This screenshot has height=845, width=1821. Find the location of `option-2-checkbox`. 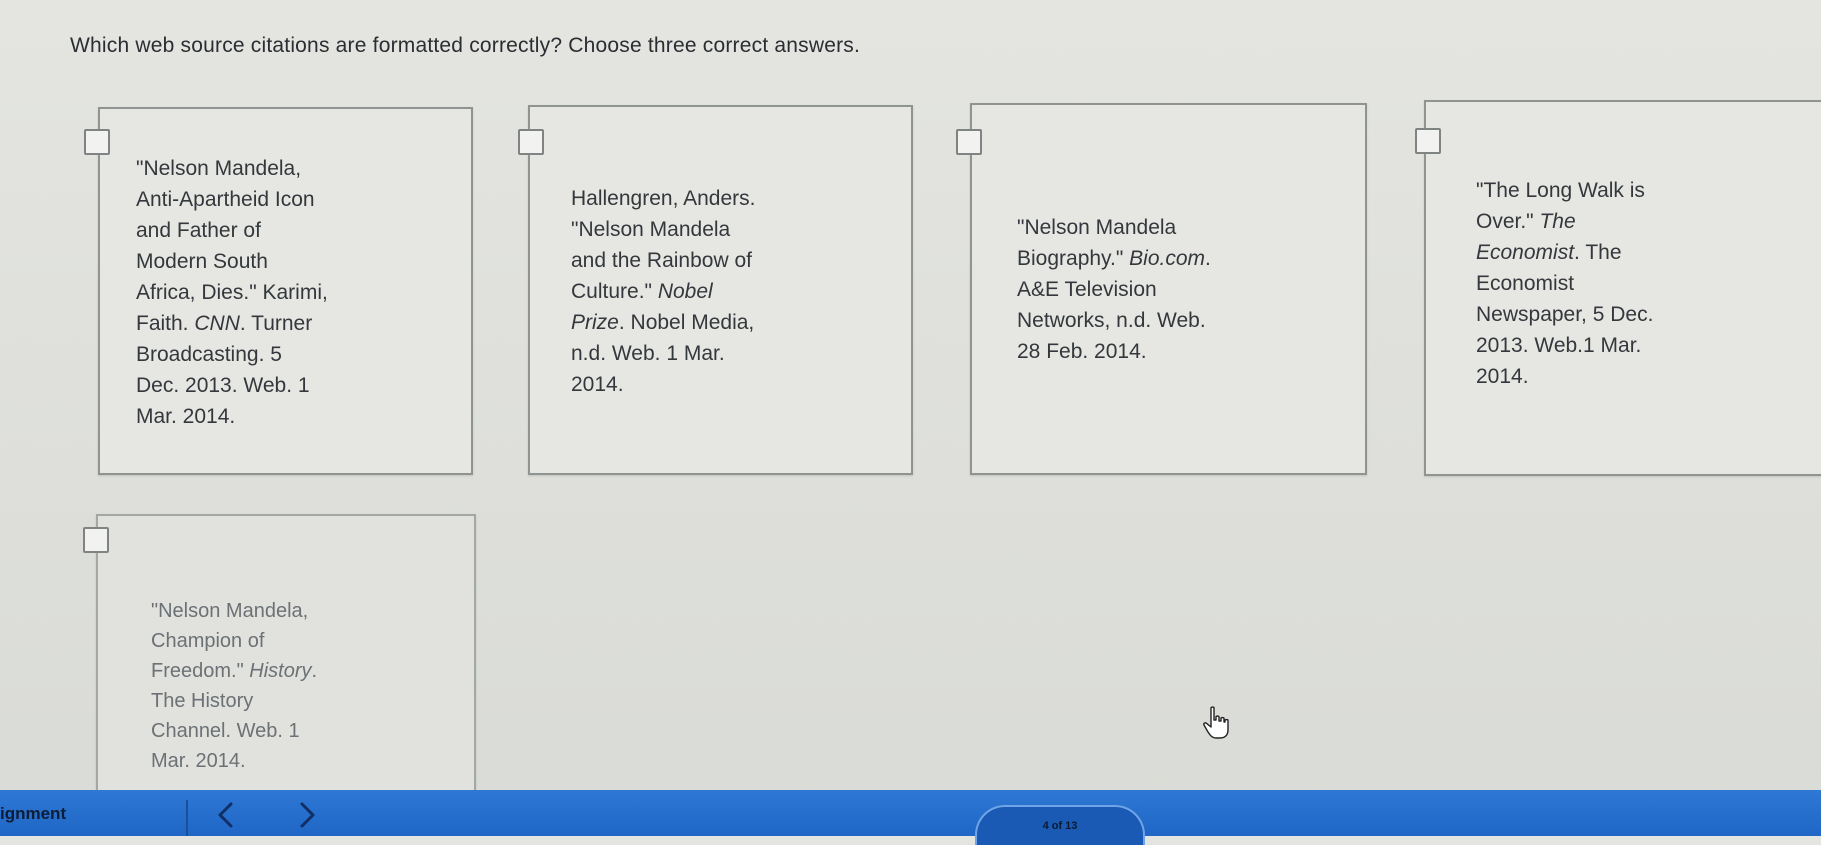

option-2-checkbox is located at coordinates (531, 142).